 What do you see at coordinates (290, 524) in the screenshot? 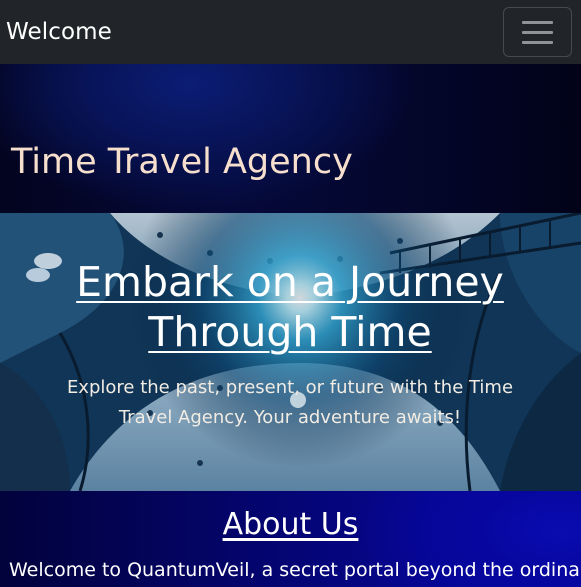
I see `about-title: About Us` at bounding box center [290, 524].